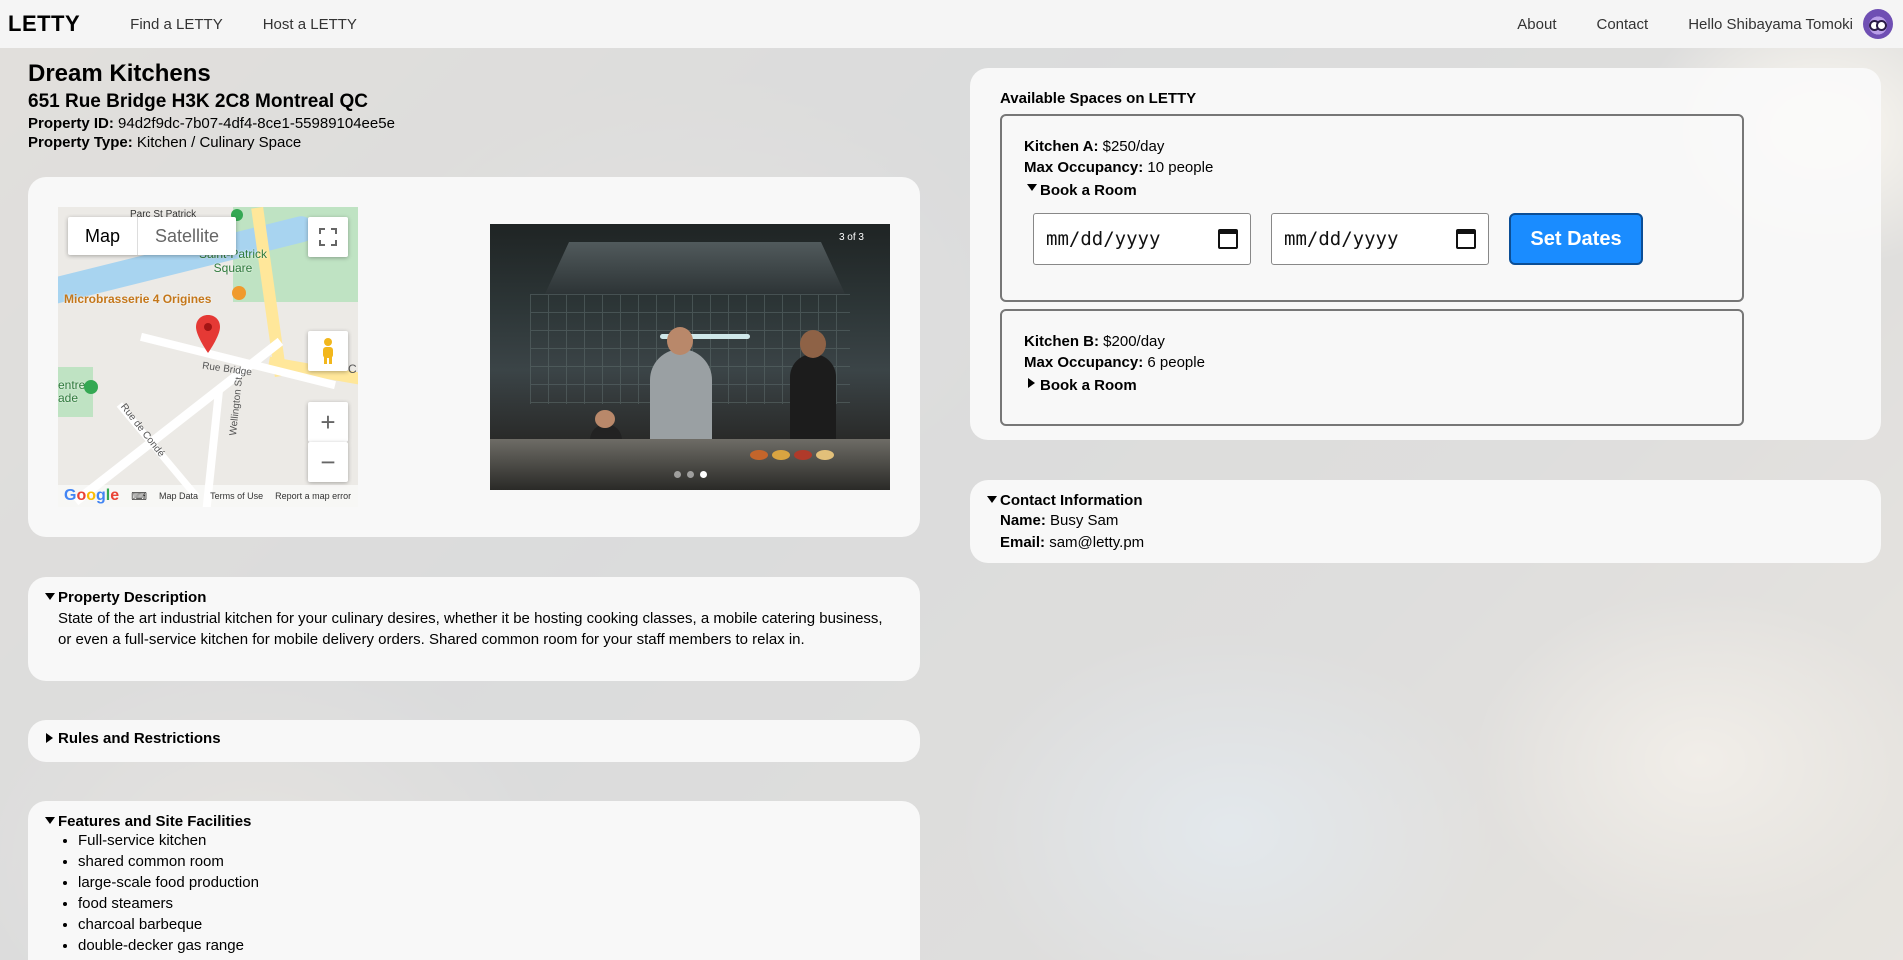 The height and width of the screenshot is (960, 1903). I want to click on nav-left: Find a LETTY Host a LETTY, so click(243, 24).